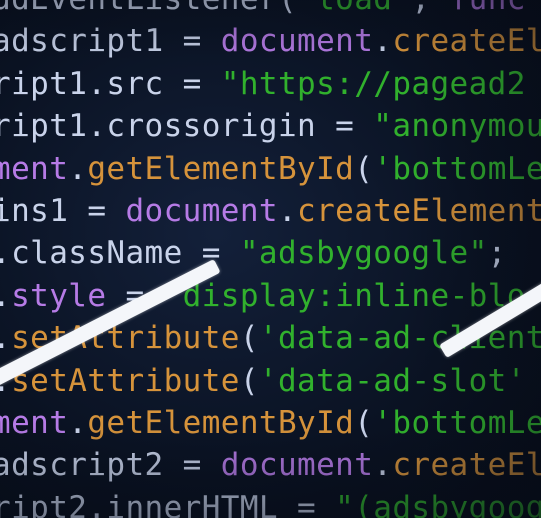 The width and height of the screenshot is (541, 518). I want to click on code-token: ,, so click(430, 8).